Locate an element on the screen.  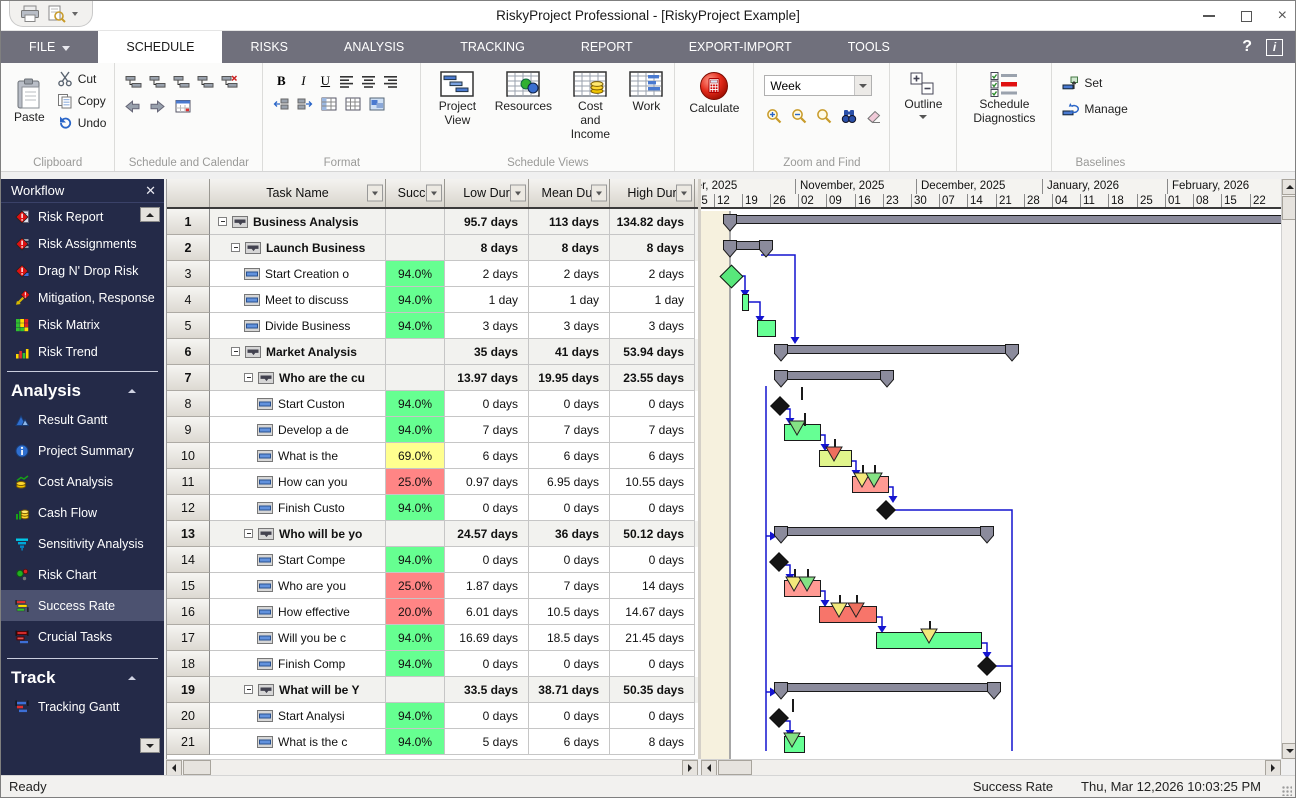
hide-column-icon is located at coordinates (353, 104).